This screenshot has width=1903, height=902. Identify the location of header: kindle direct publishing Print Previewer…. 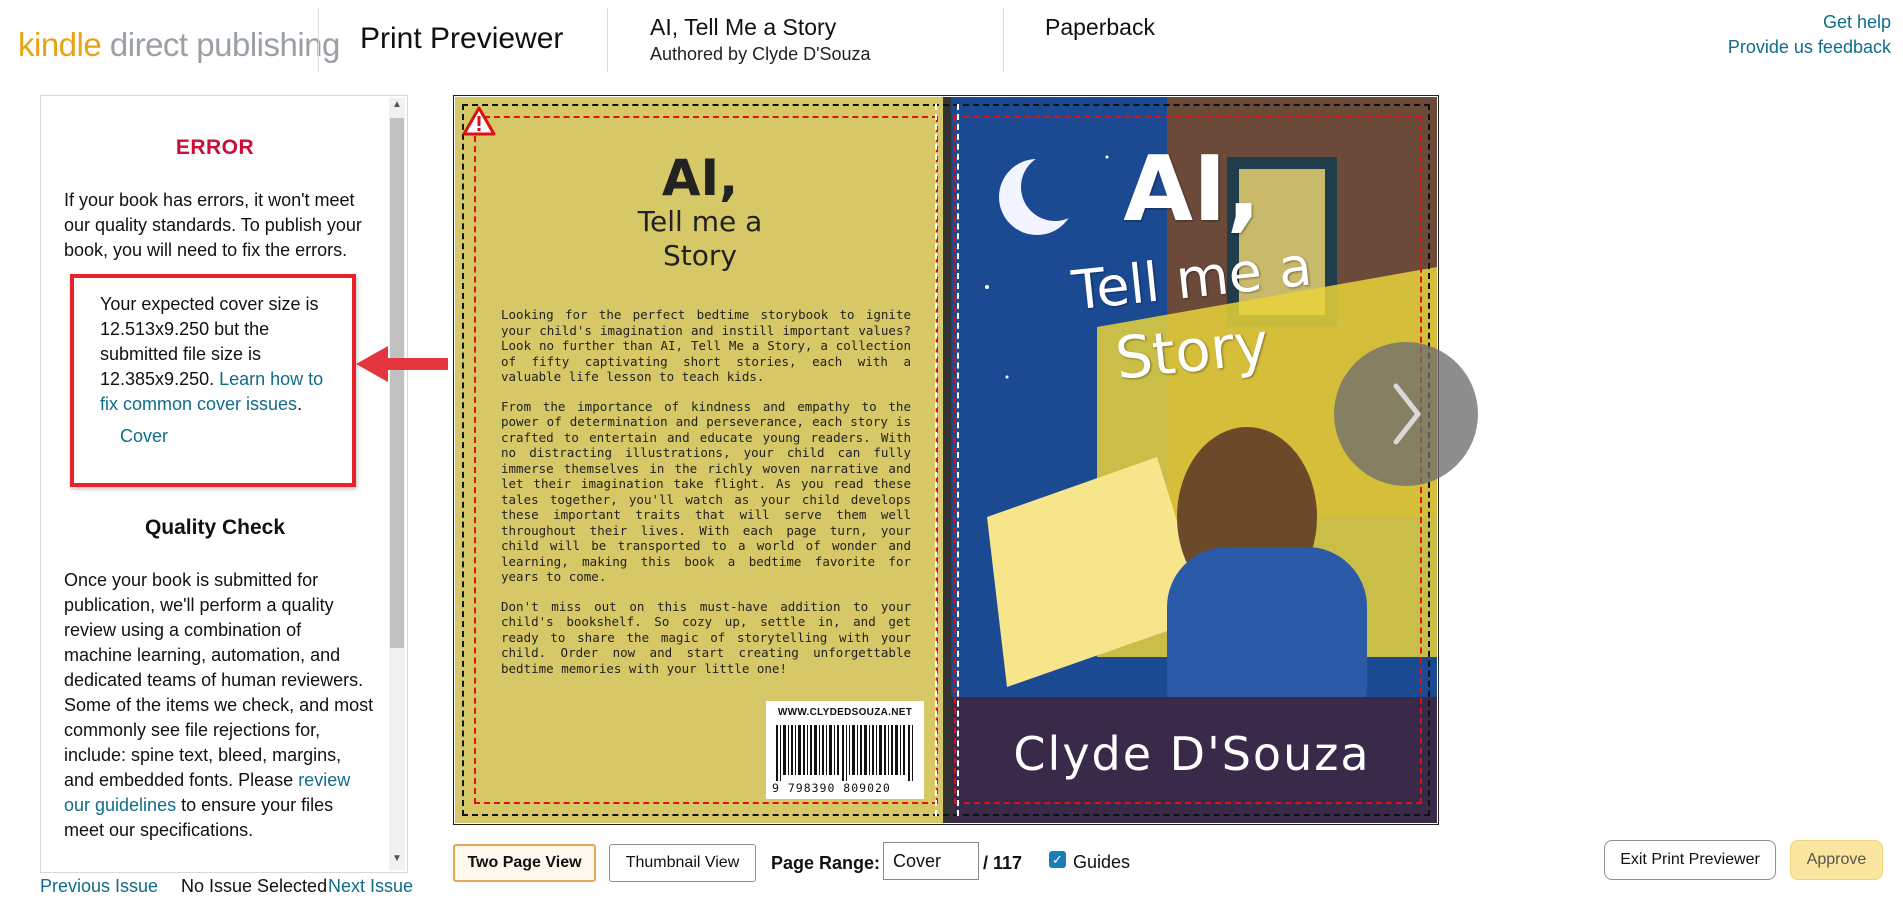
(951, 36).